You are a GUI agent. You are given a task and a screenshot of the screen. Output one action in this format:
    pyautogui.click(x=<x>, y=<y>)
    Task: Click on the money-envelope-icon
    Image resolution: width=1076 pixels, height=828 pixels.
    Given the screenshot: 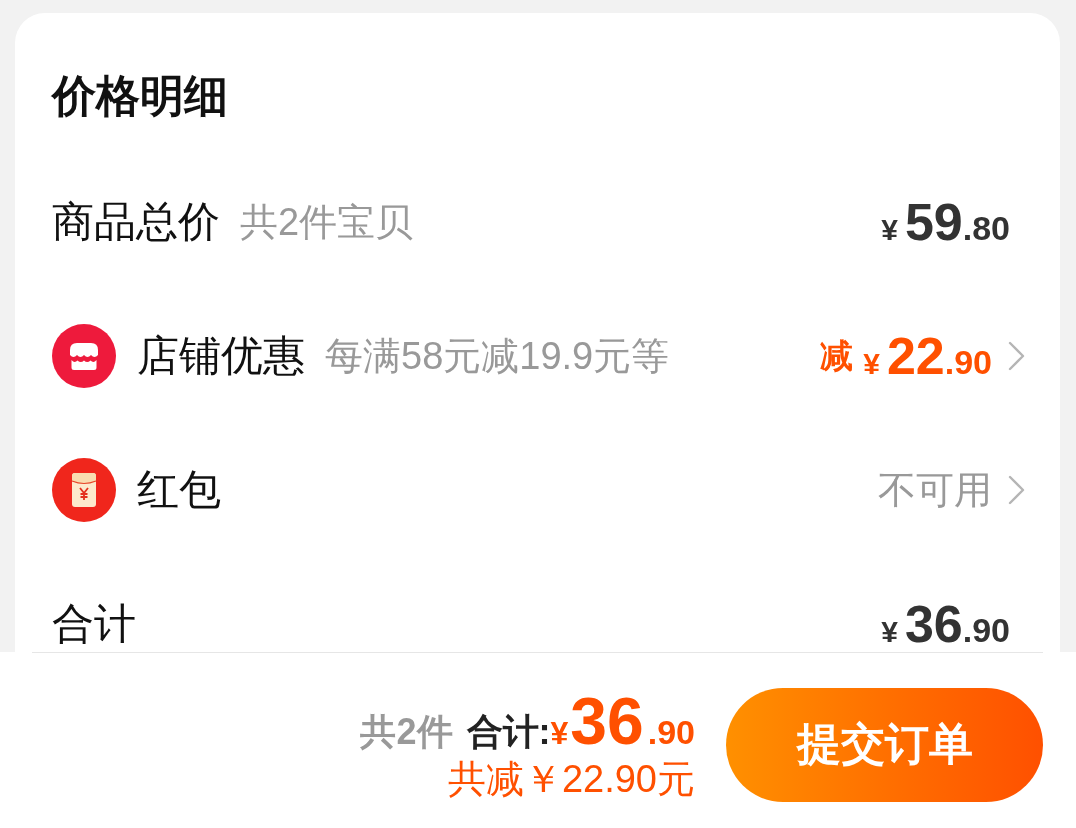 What is the action you would take?
    pyautogui.click(x=84, y=490)
    